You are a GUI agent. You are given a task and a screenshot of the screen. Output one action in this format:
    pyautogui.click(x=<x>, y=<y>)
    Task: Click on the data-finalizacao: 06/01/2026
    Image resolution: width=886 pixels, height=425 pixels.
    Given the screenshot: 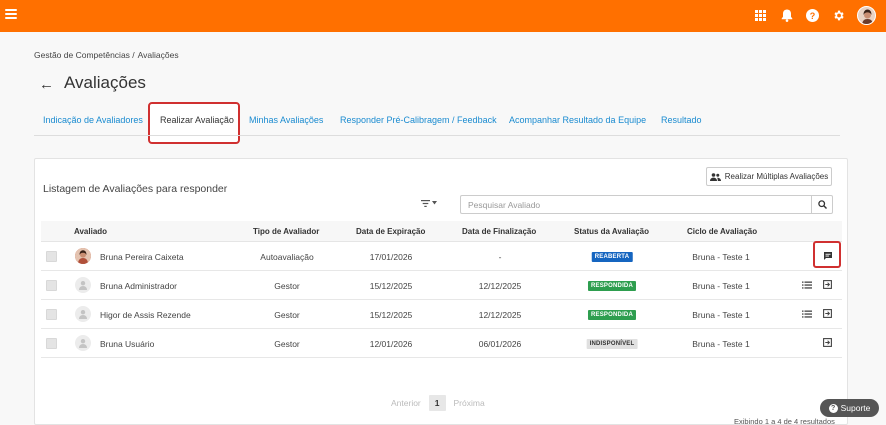 What is the action you would take?
    pyautogui.click(x=500, y=344)
    